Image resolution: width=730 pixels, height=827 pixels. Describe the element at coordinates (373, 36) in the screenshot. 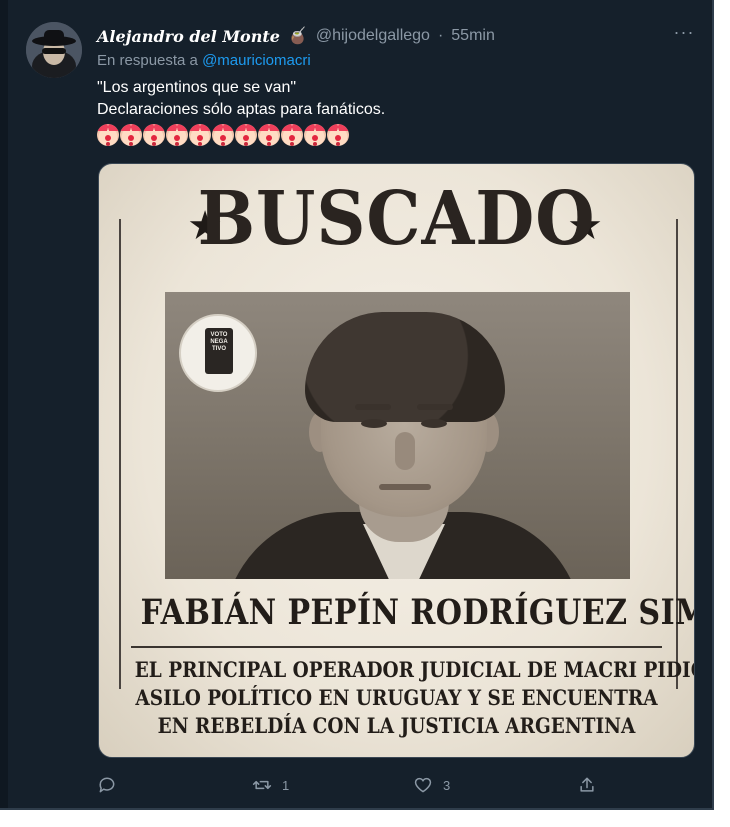

I see `author-handle: @hijodelgallego` at that location.